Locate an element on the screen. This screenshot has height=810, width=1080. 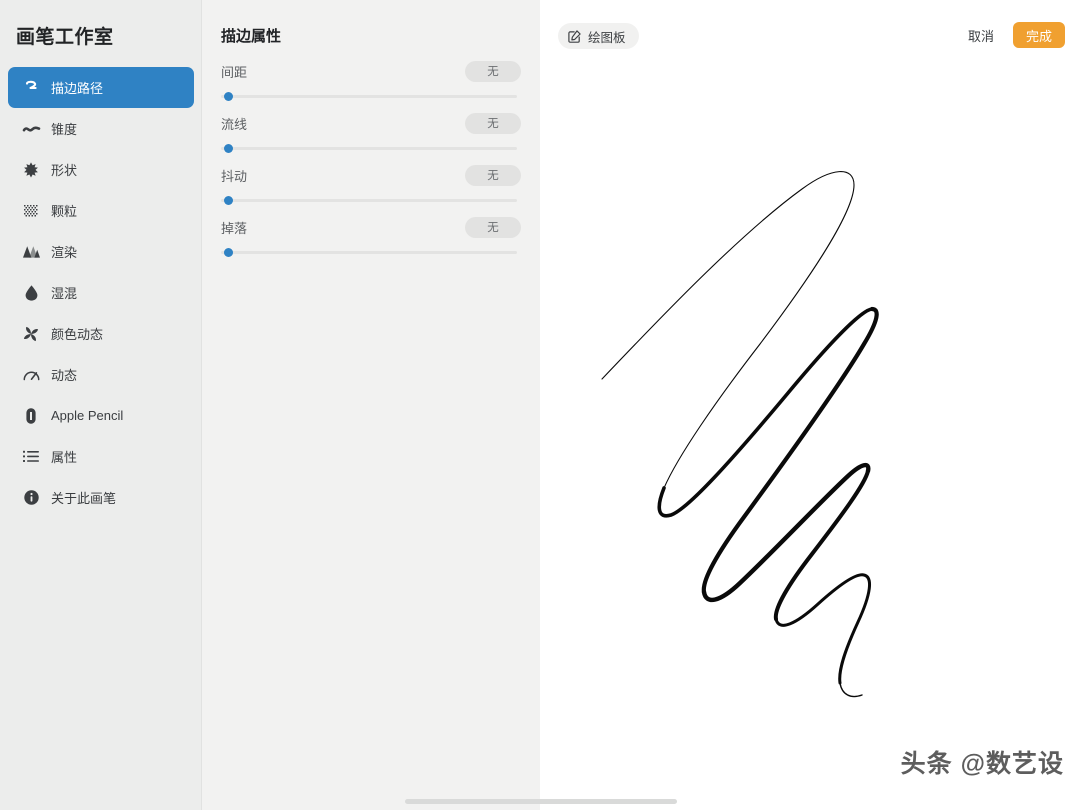
sidebar-item-label: 描边路径 is located at coordinates (77, 88).